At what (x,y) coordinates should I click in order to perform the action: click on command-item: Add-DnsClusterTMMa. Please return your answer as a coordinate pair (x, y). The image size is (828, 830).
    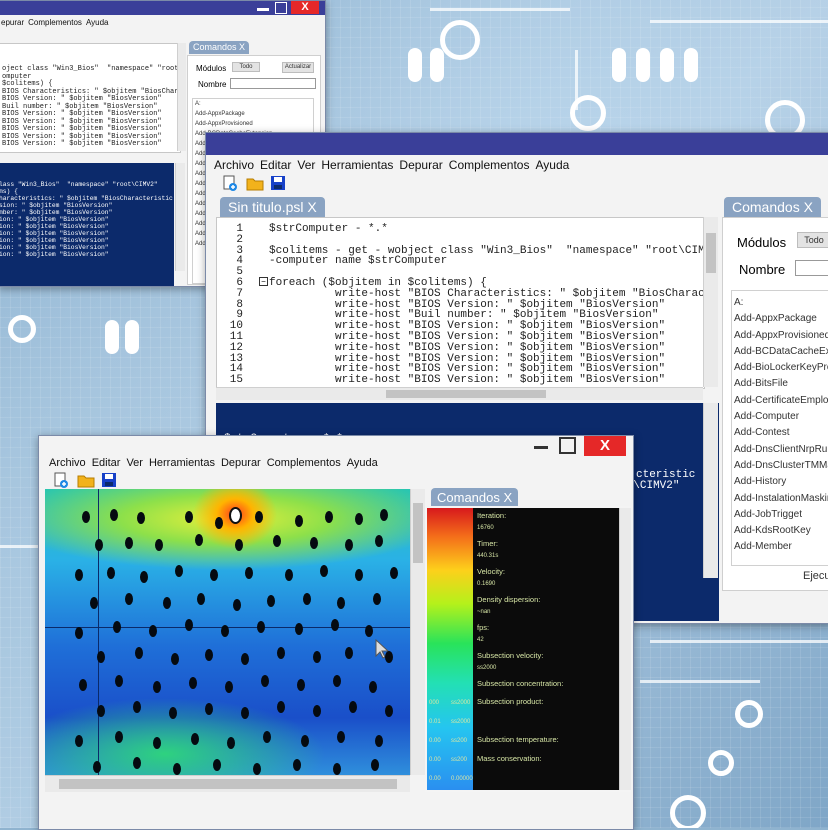
    Looking at the image, I should click on (781, 466).